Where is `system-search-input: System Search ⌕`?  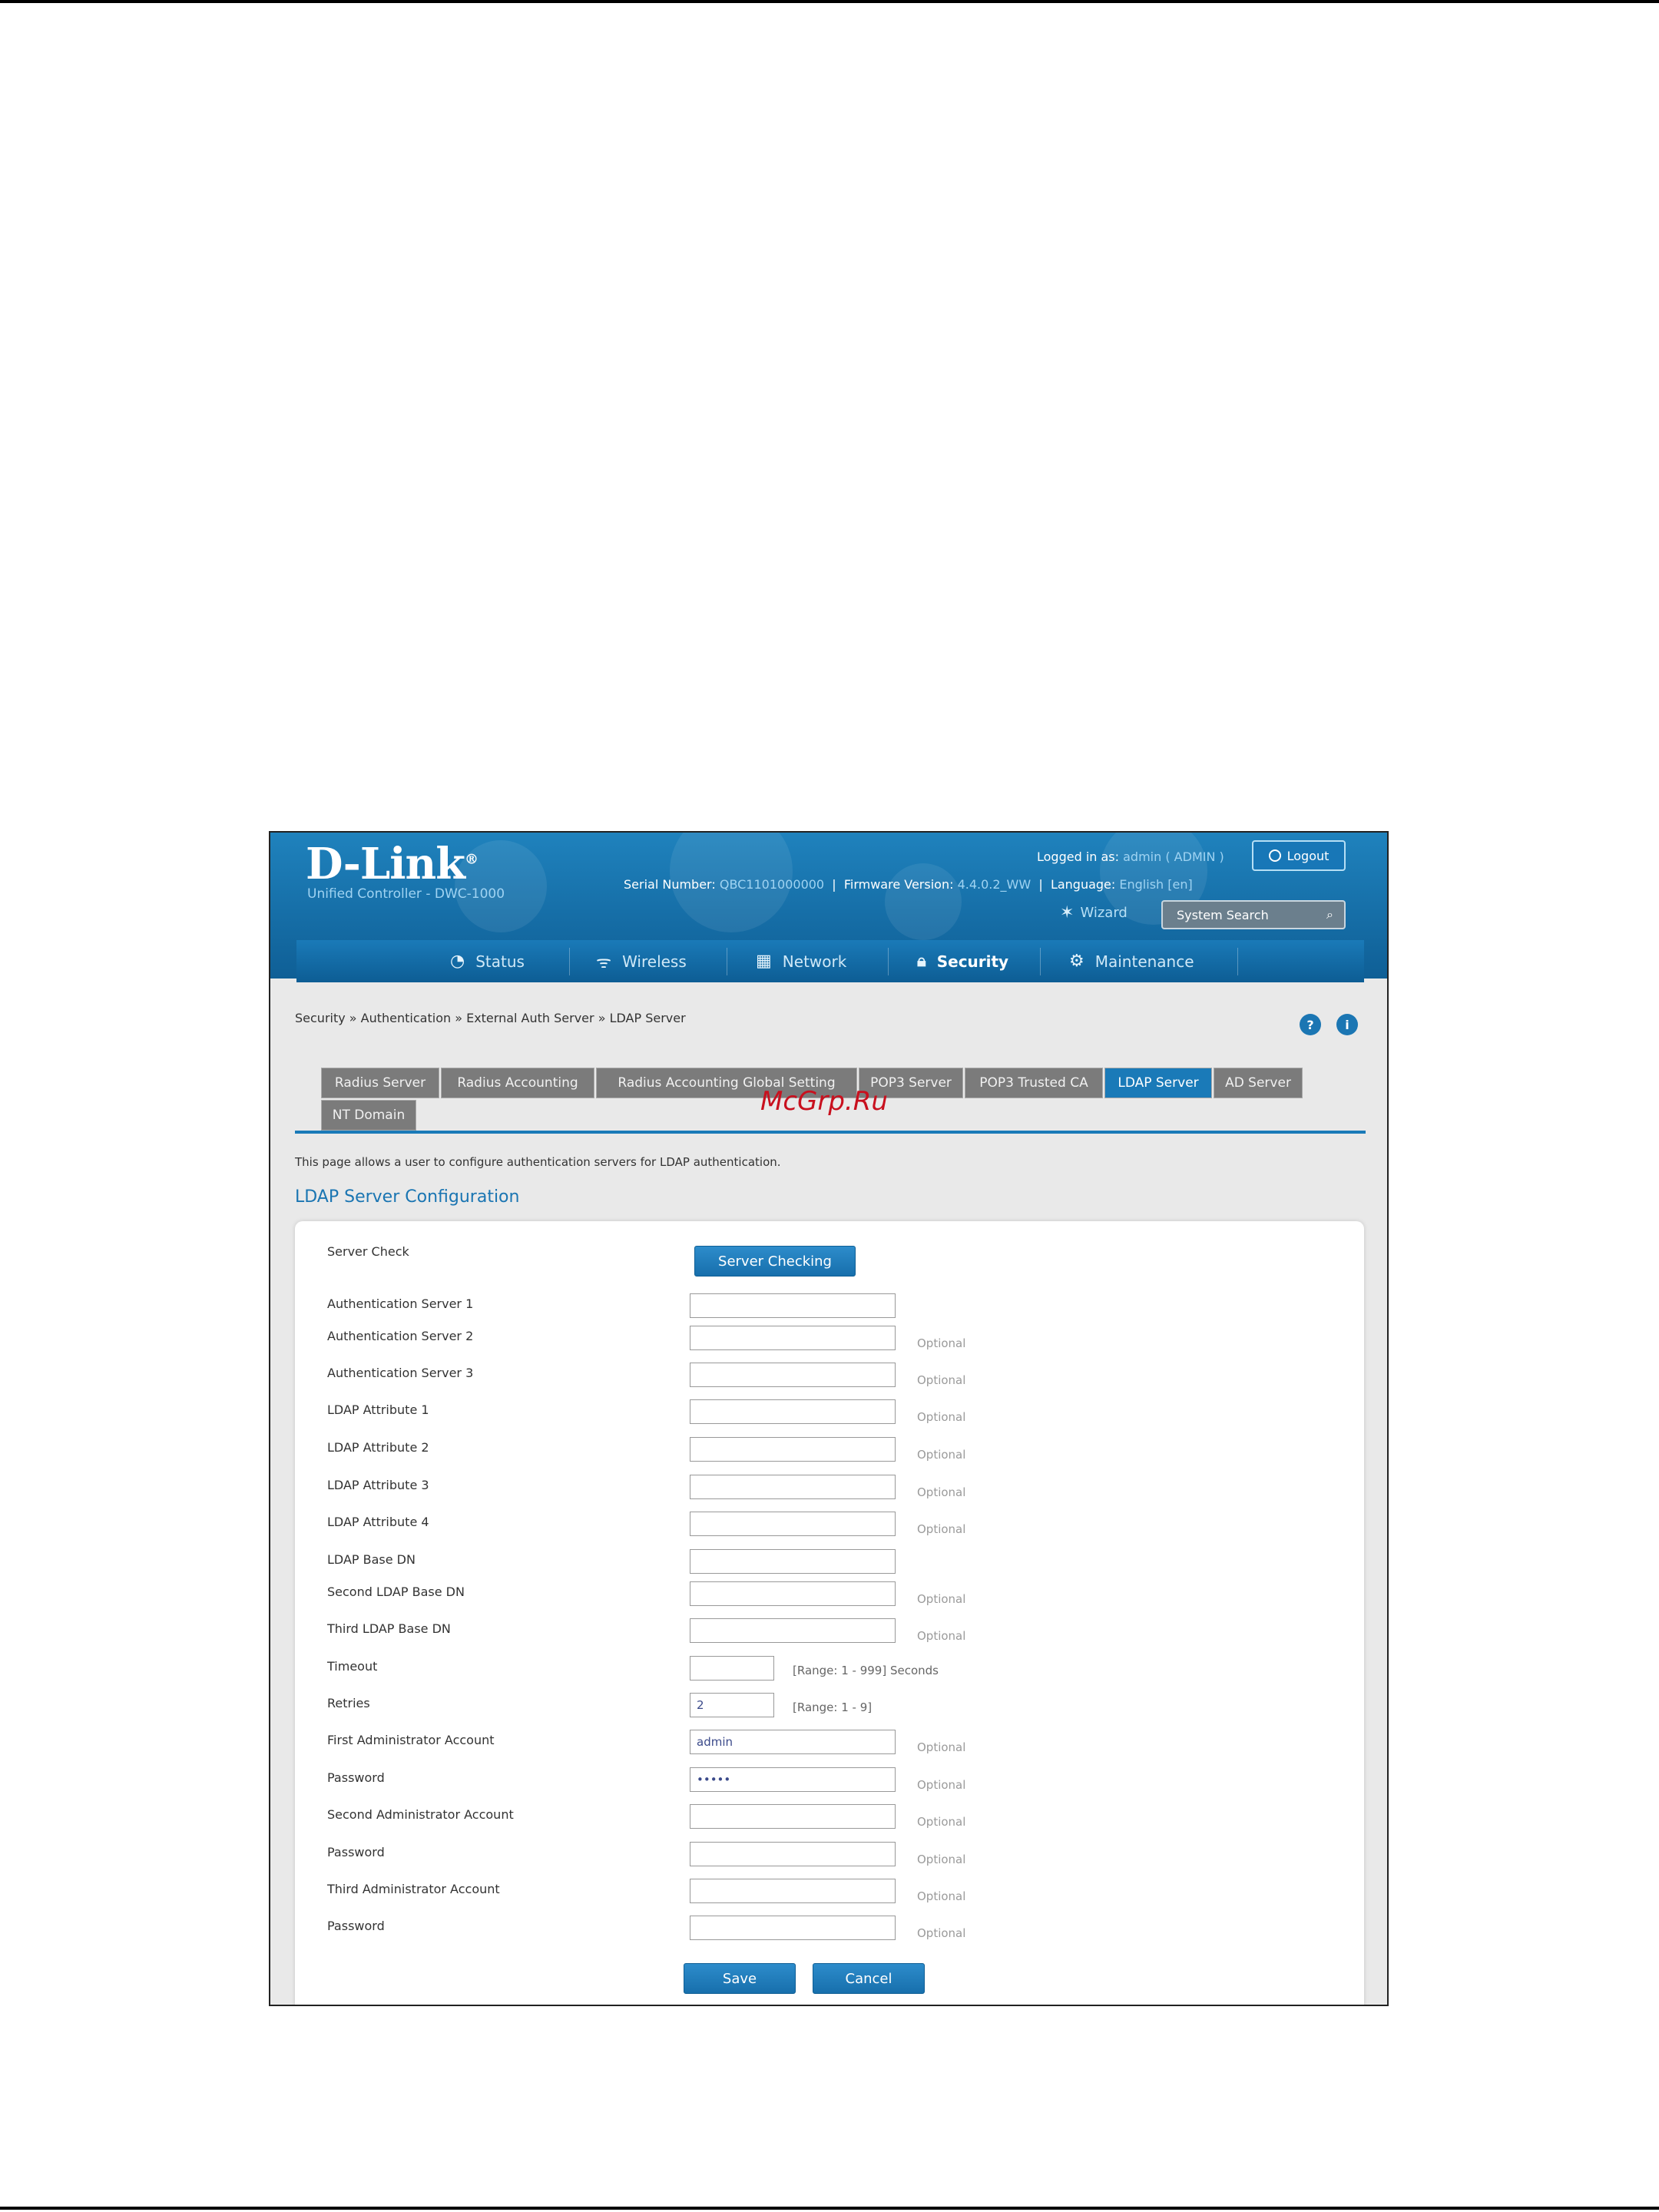 system-search-input: System Search ⌕ is located at coordinates (1253, 914).